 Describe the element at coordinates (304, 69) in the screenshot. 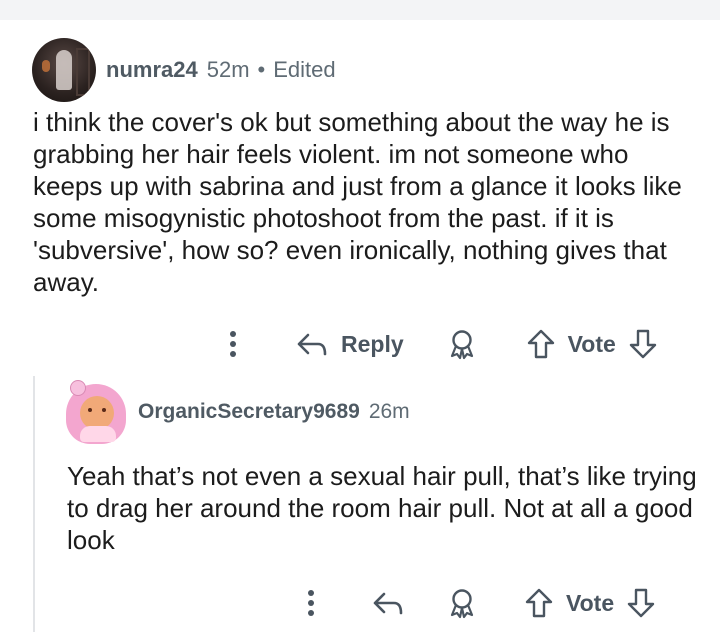

I see `edited-label: Edited` at that location.